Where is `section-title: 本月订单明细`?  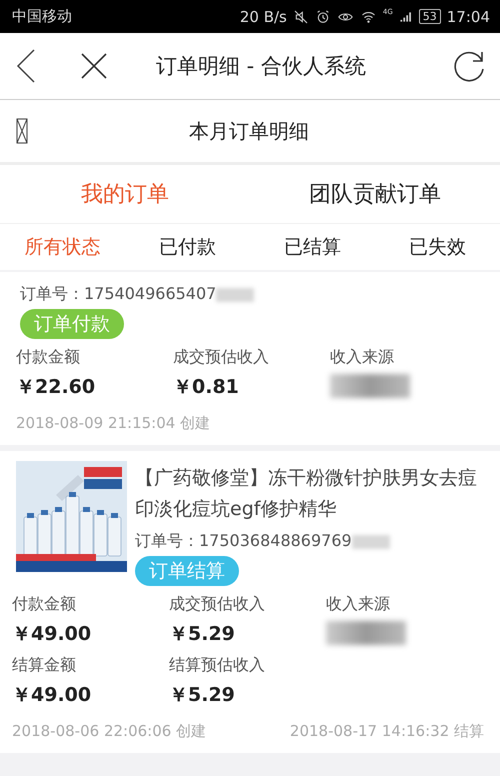
section-title: 本月订单明细 is located at coordinates (249, 131).